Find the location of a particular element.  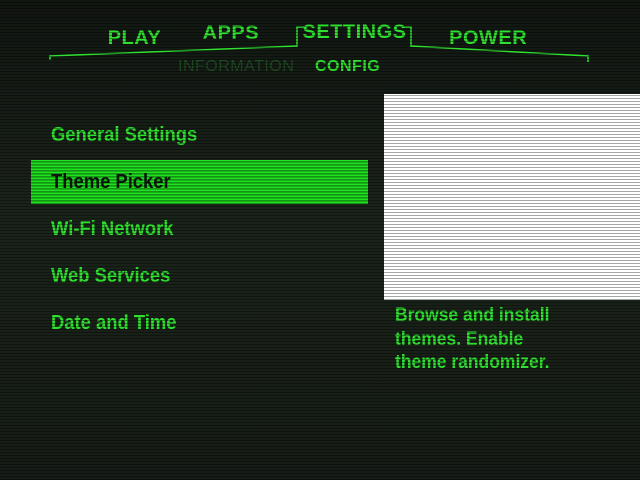

menu-item-label: Theme Picker is located at coordinates (111, 182).